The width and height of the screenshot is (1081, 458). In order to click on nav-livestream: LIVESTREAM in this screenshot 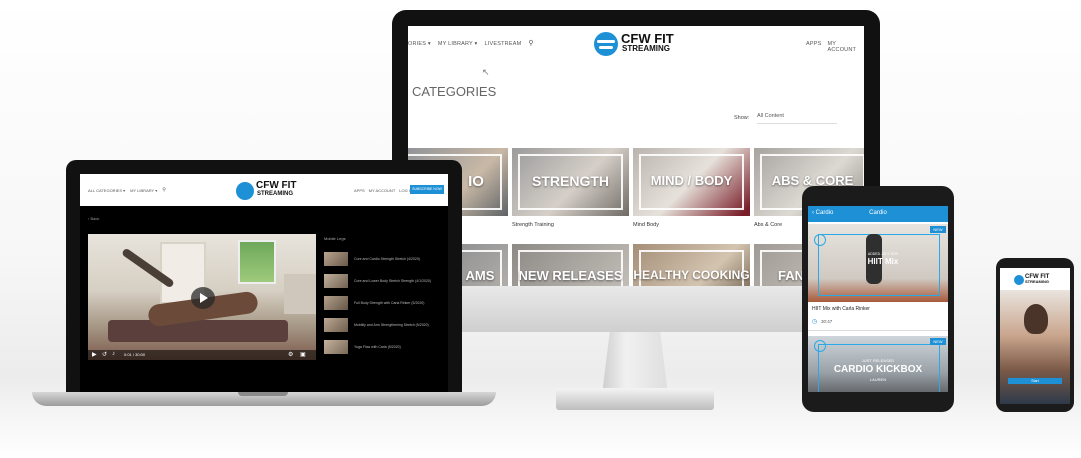, I will do `click(503, 44)`.